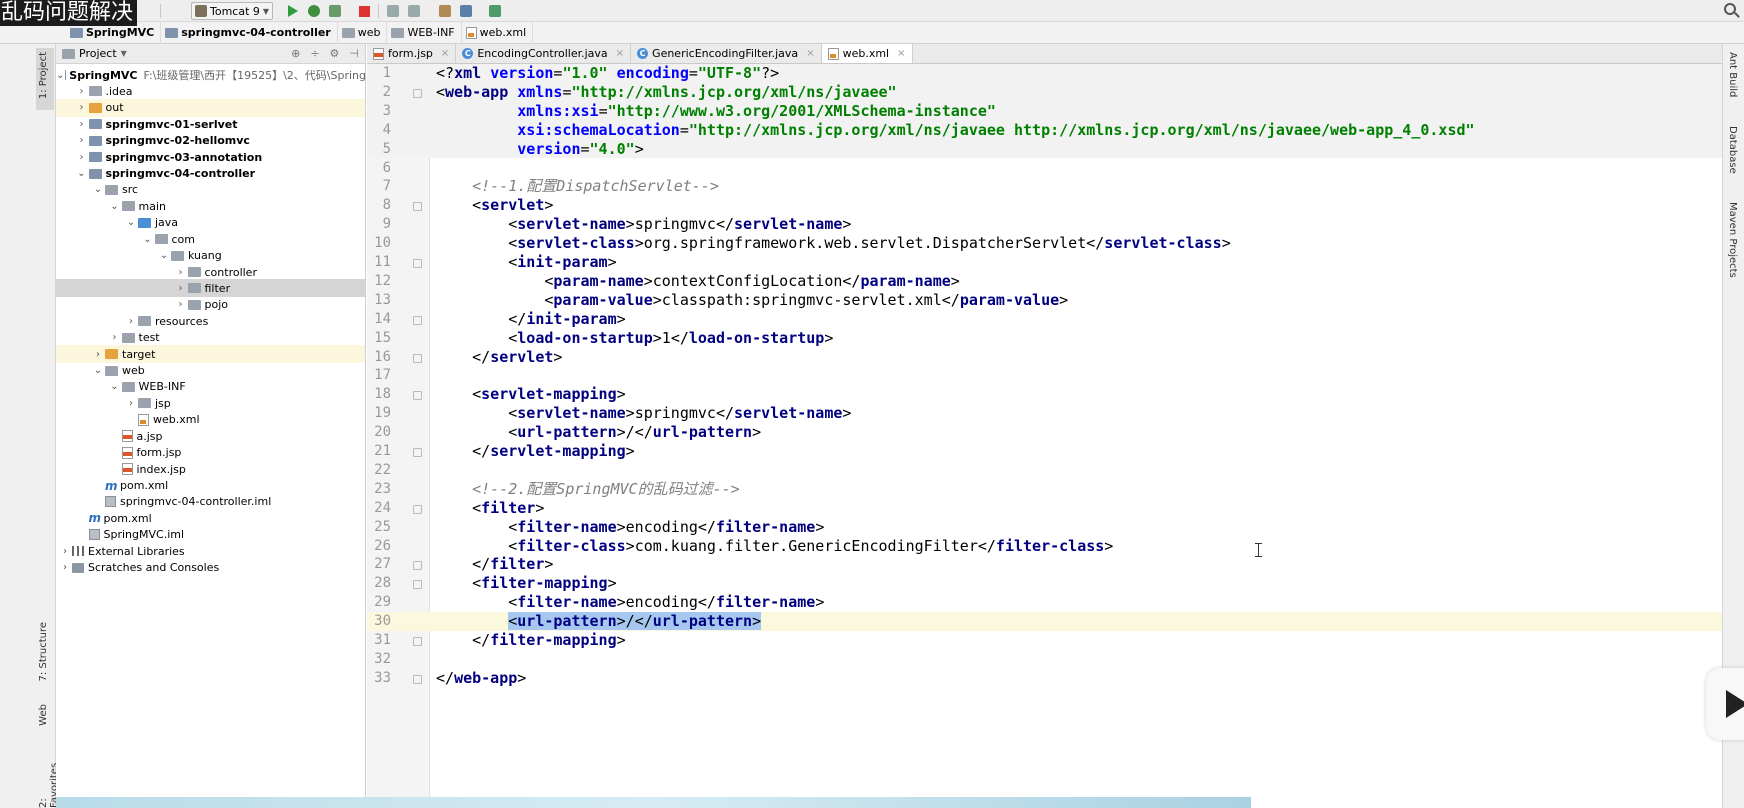 The height and width of the screenshot is (808, 1744). I want to click on tree-item: › test, so click(210, 338).